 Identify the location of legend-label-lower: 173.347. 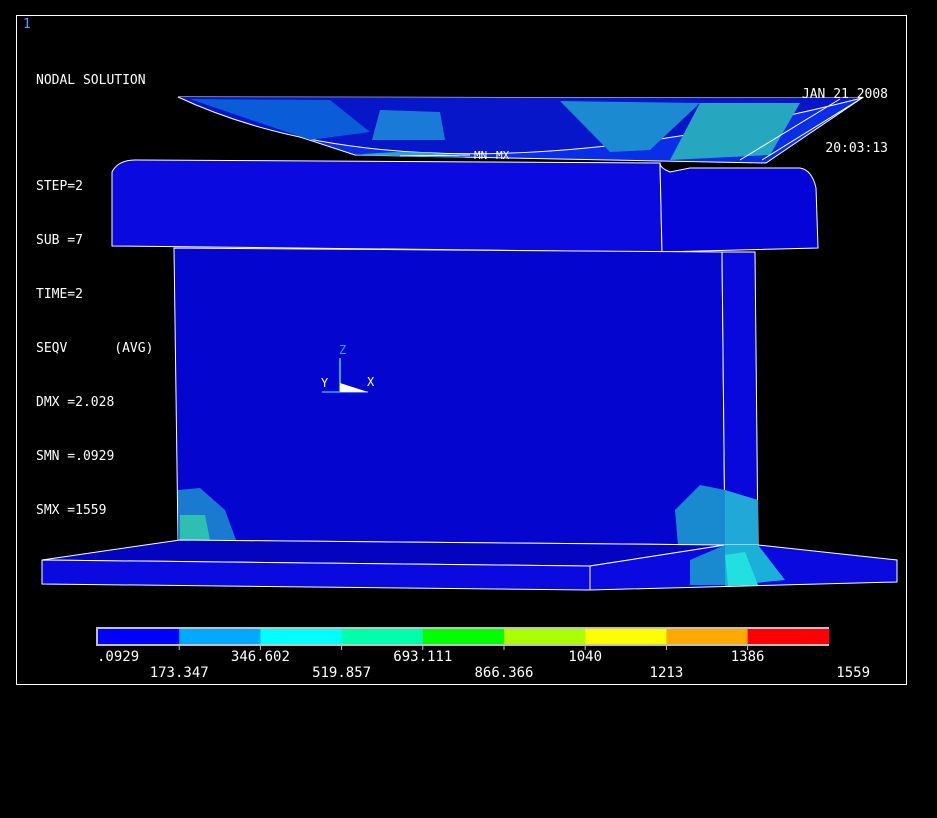
(179, 673).